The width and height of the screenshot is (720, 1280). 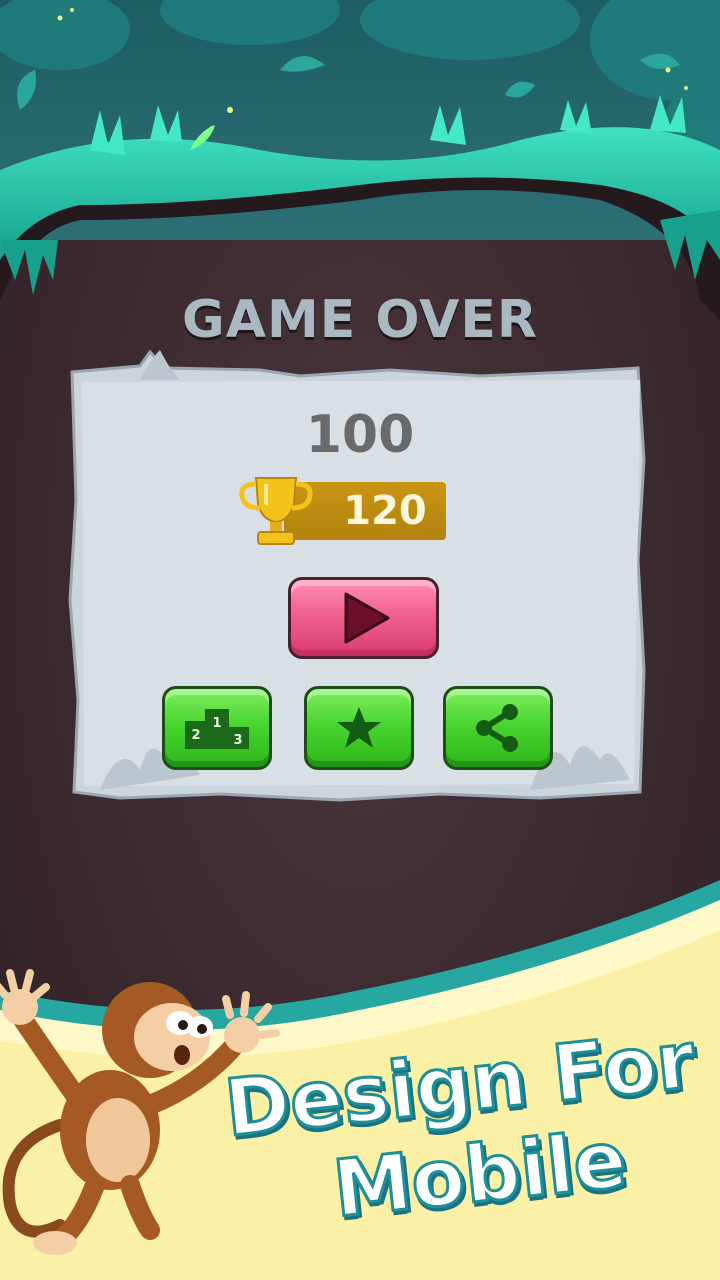 I want to click on best-score: 120, so click(x=385, y=511).